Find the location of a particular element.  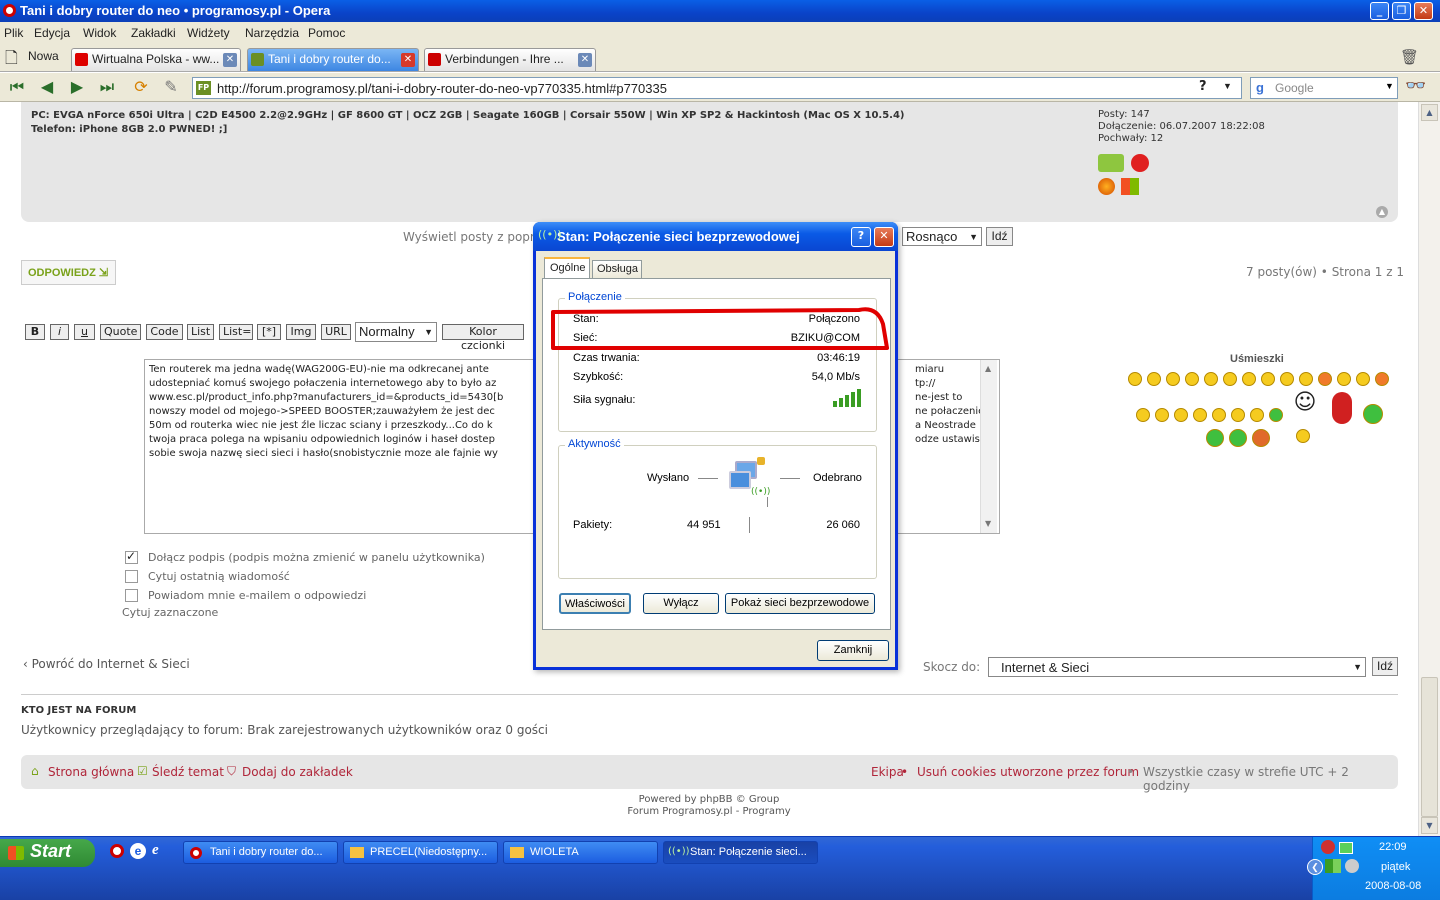

quote-selected-link: Cytuj zaznaczone is located at coordinates (170, 612).